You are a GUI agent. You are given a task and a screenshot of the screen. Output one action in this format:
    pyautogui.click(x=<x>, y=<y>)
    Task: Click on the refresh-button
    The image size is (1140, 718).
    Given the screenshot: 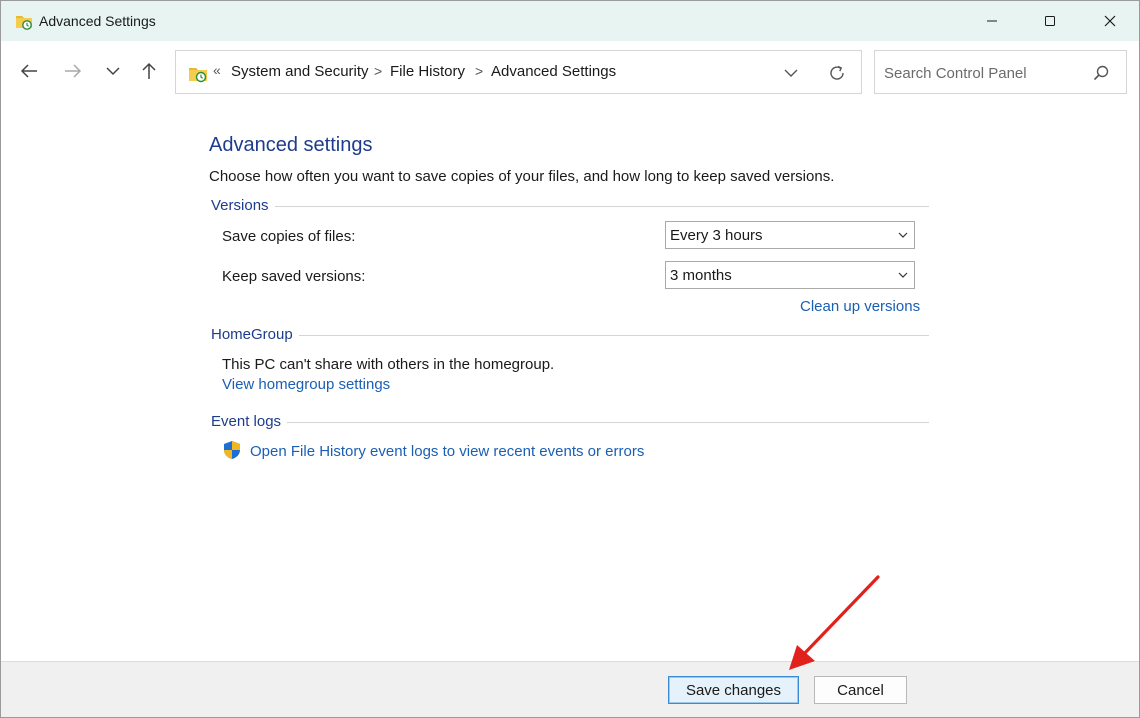 What is the action you would take?
    pyautogui.click(x=837, y=73)
    